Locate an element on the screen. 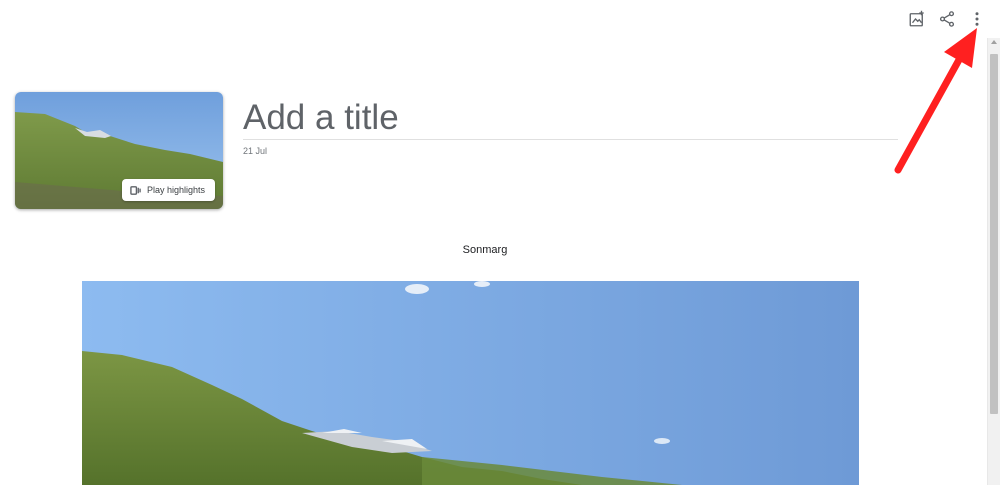 Image resolution: width=1000 pixels, height=485 pixels. add-photo-button is located at coordinates (917, 19).